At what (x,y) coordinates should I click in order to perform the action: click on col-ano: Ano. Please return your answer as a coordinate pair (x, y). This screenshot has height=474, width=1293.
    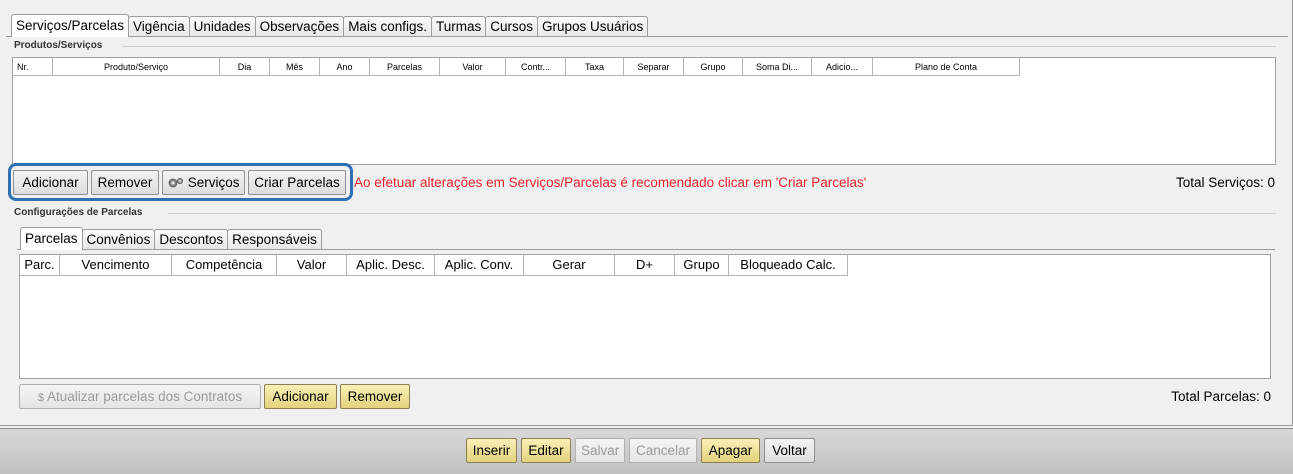
    Looking at the image, I should click on (345, 67).